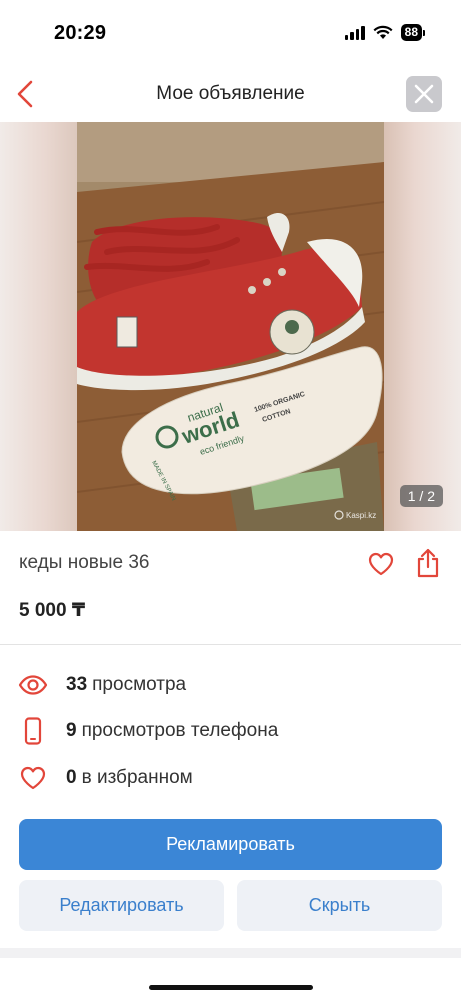  I want to click on page-title: Мое объявление, so click(230, 93).